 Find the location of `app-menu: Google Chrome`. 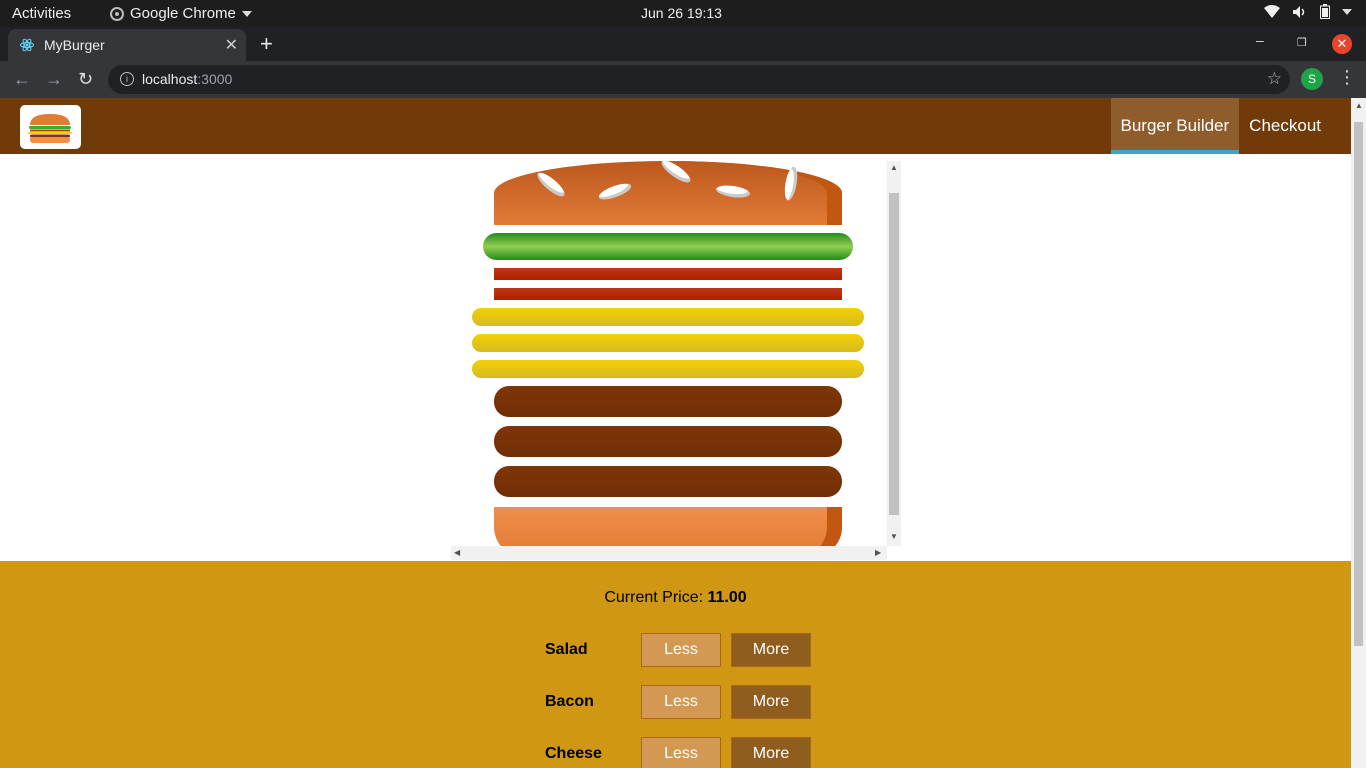

app-menu: Google Chrome is located at coordinates (181, 13).